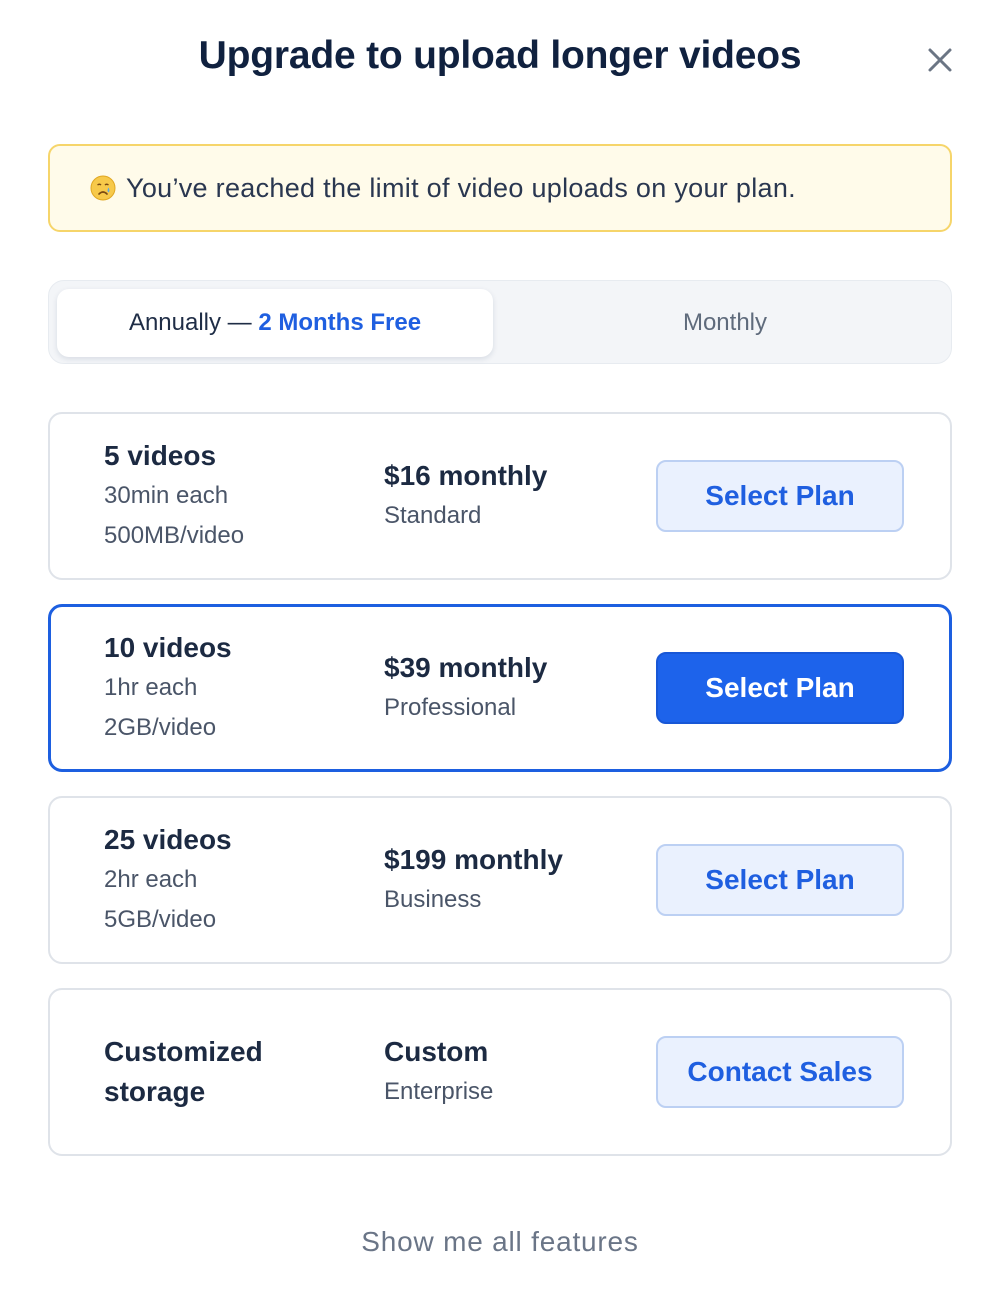 The width and height of the screenshot is (1000, 1316). What do you see at coordinates (174, 535) in the screenshot?
I see `plan-size: 500MB/video` at bounding box center [174, 535].